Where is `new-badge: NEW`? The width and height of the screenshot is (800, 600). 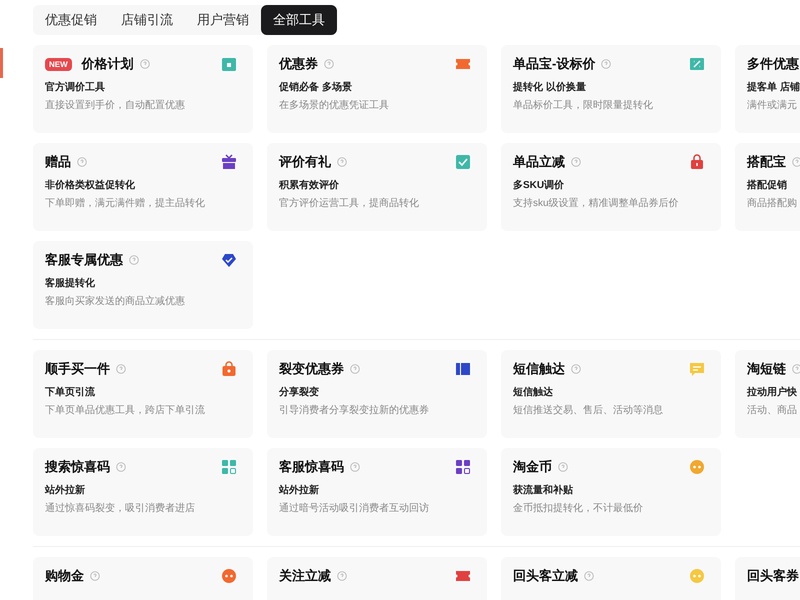 new-badge: NEW is located at coordinates (58, 64).